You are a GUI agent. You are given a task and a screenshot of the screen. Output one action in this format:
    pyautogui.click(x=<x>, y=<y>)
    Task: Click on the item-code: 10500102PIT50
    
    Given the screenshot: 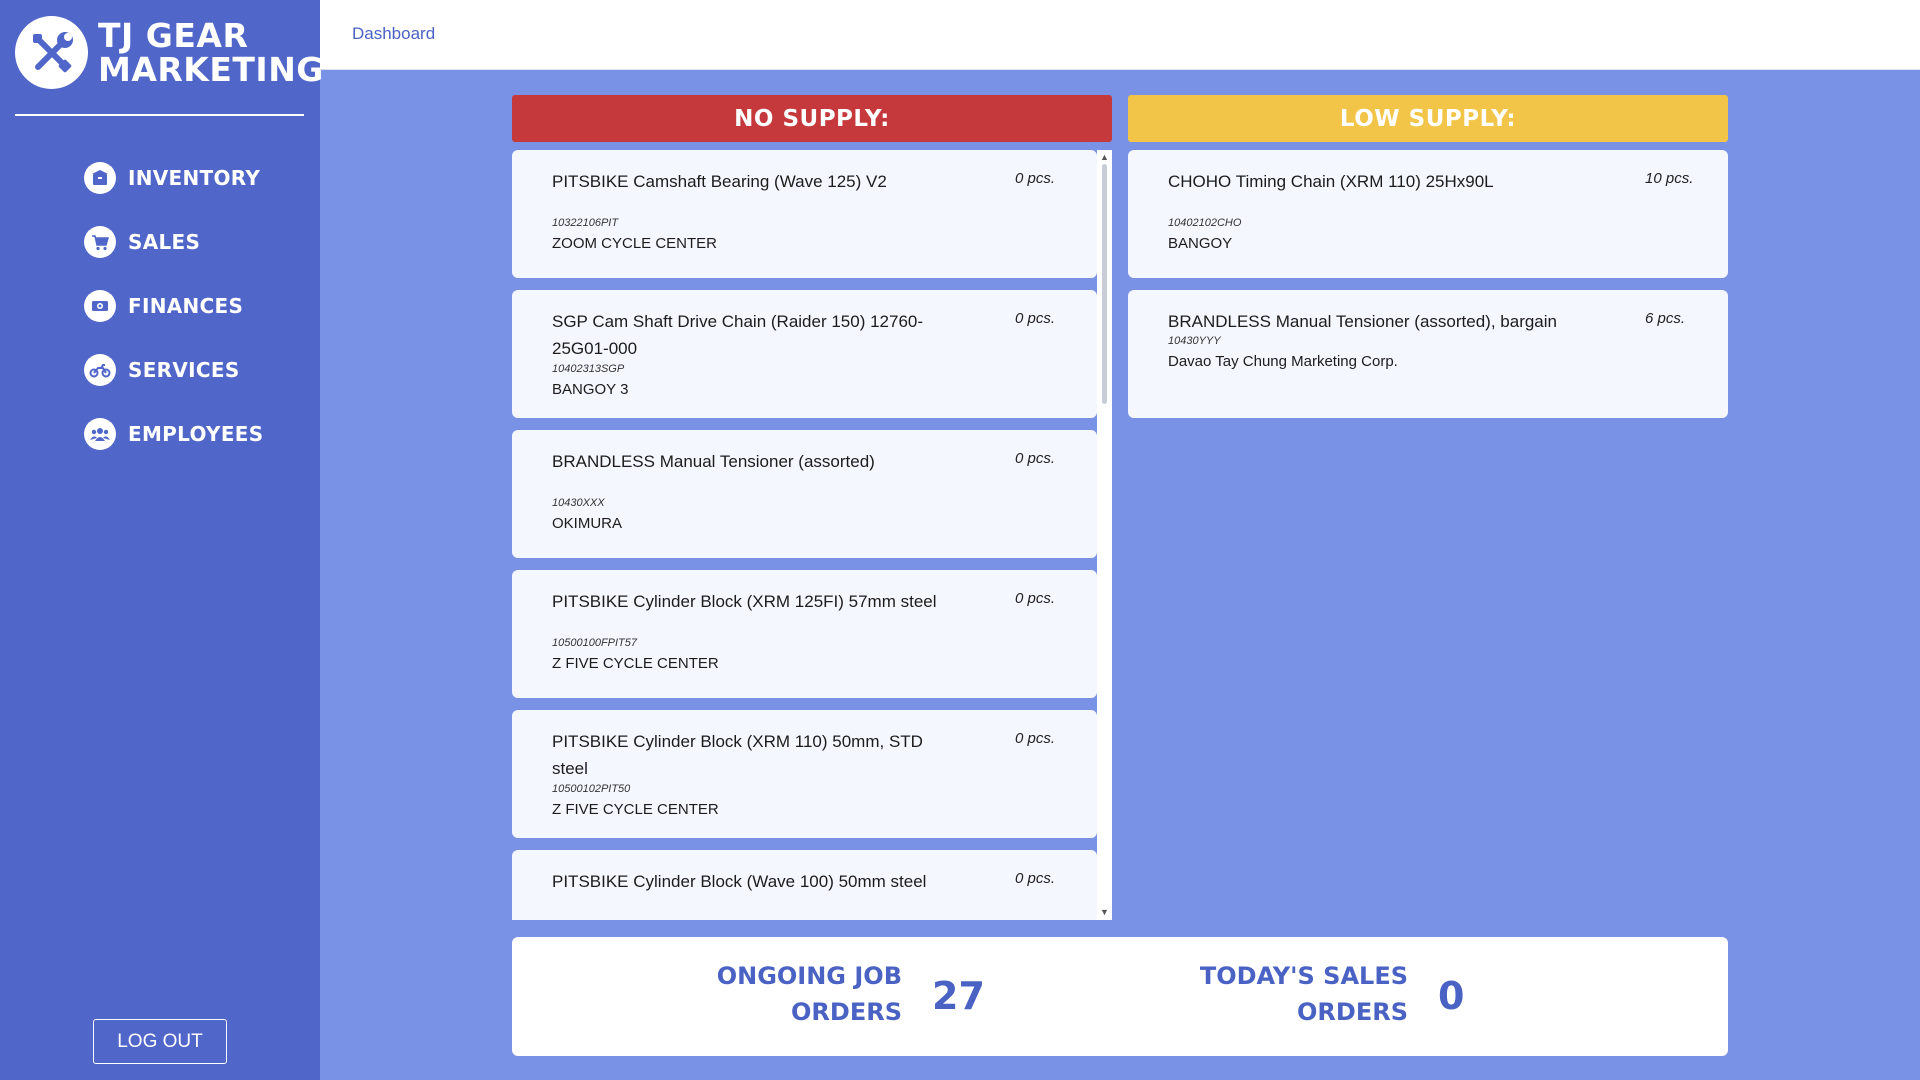 What is the action you would take?
    pyautogui.click(x=591, y=789)
    